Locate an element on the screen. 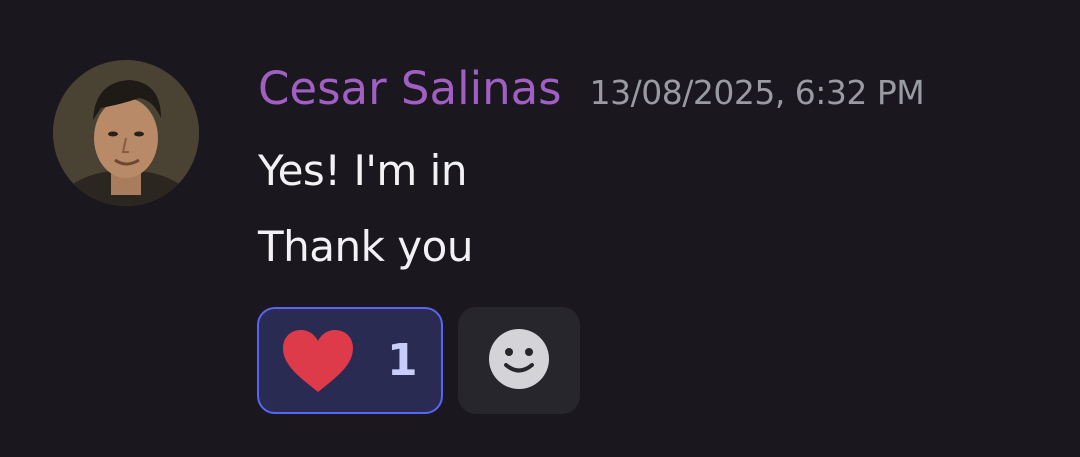  message-timestamp: 13/08/2025, 6:32 PM is located at coordinates (757, 92).